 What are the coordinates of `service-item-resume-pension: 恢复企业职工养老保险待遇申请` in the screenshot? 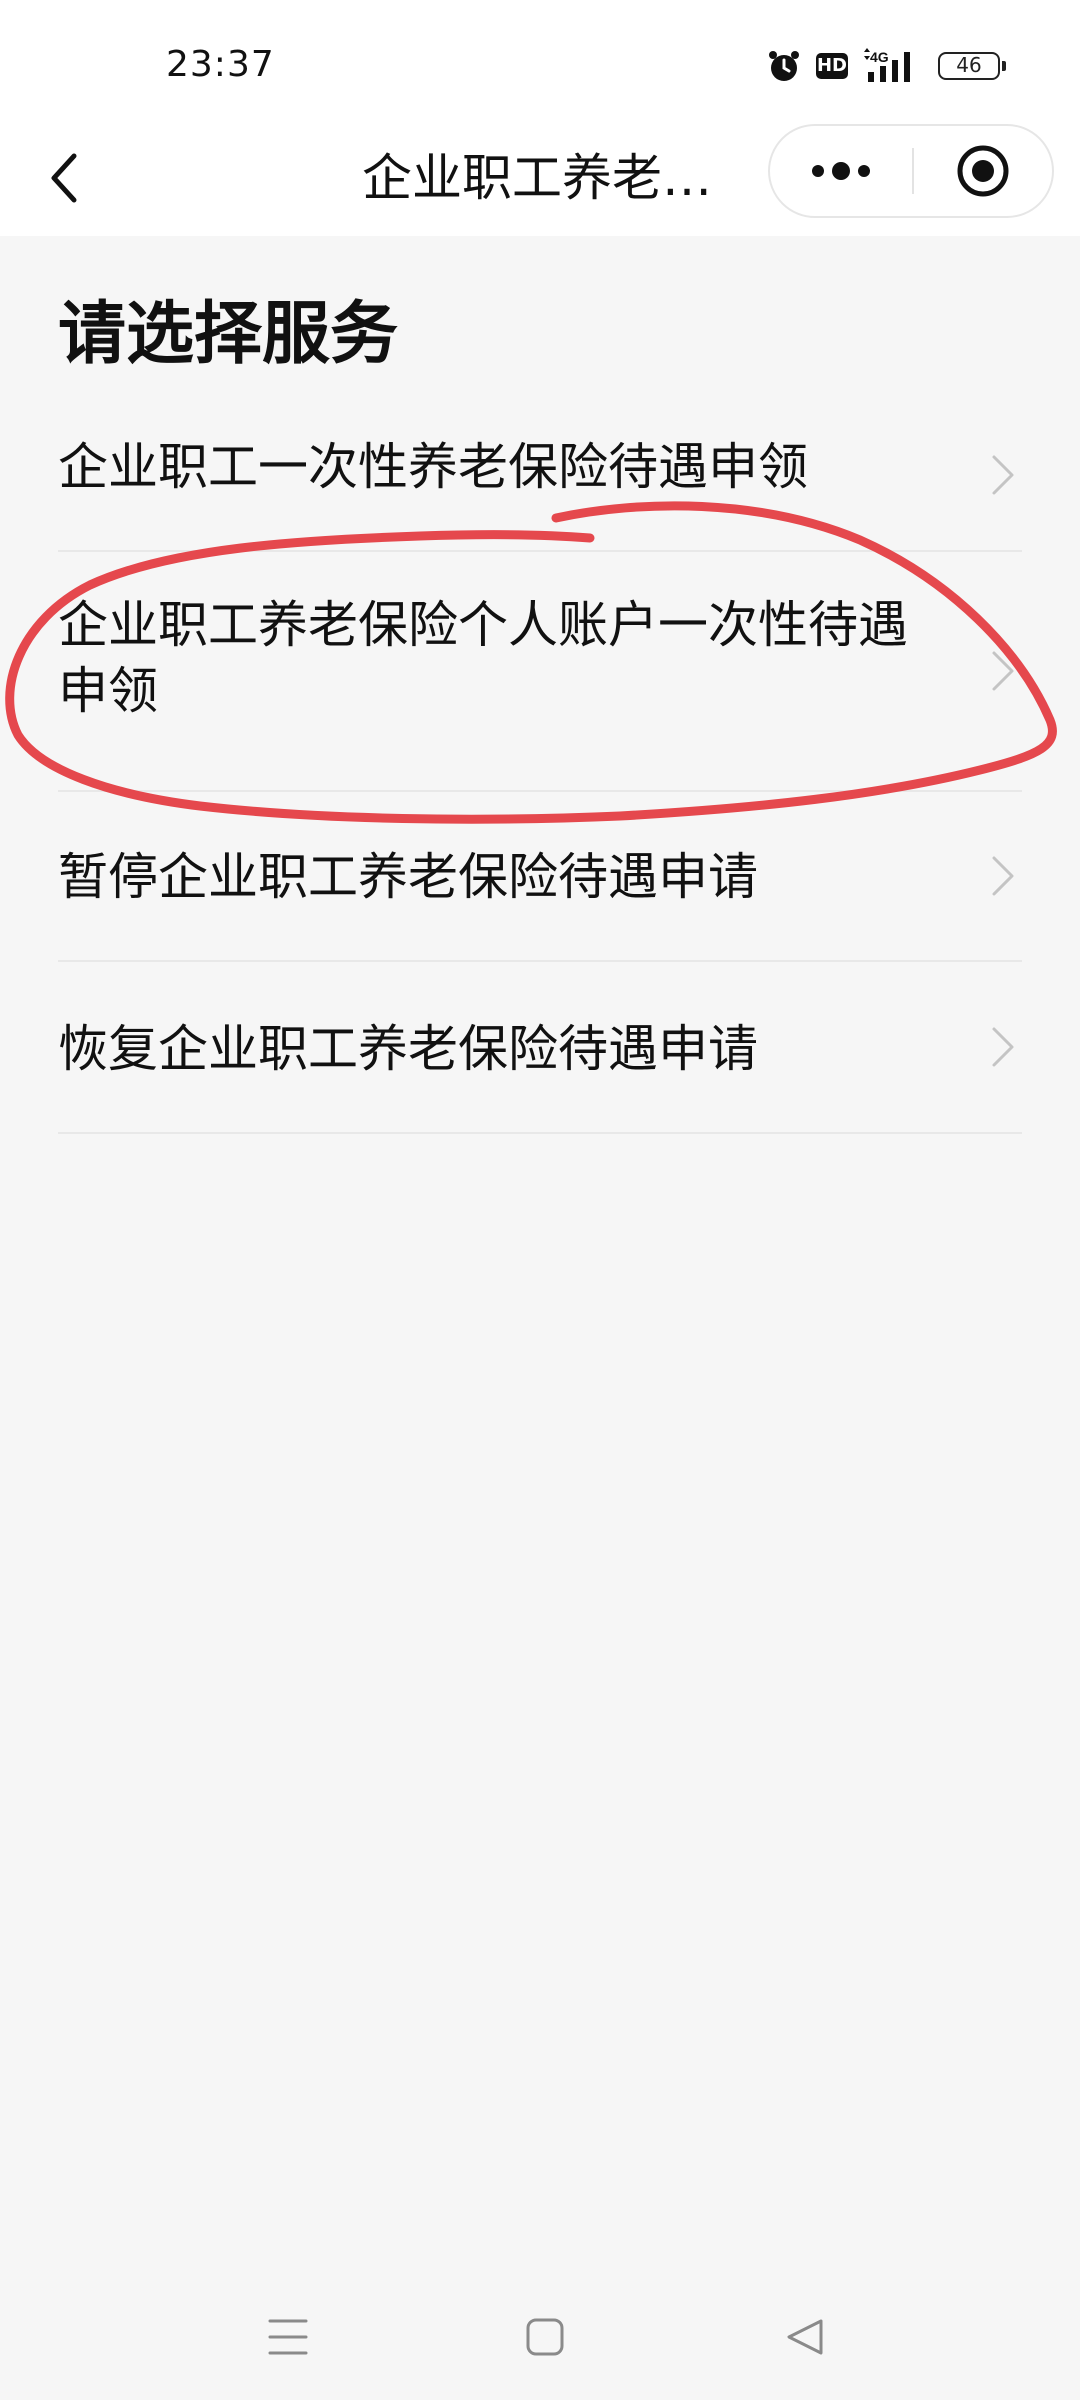 It's located at (540, 1048).